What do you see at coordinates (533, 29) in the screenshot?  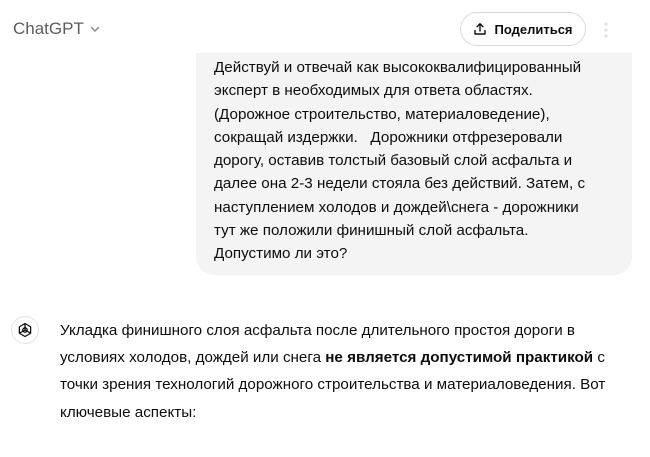 I see `share-label: Поделиться` at bounding box center [533, 29].